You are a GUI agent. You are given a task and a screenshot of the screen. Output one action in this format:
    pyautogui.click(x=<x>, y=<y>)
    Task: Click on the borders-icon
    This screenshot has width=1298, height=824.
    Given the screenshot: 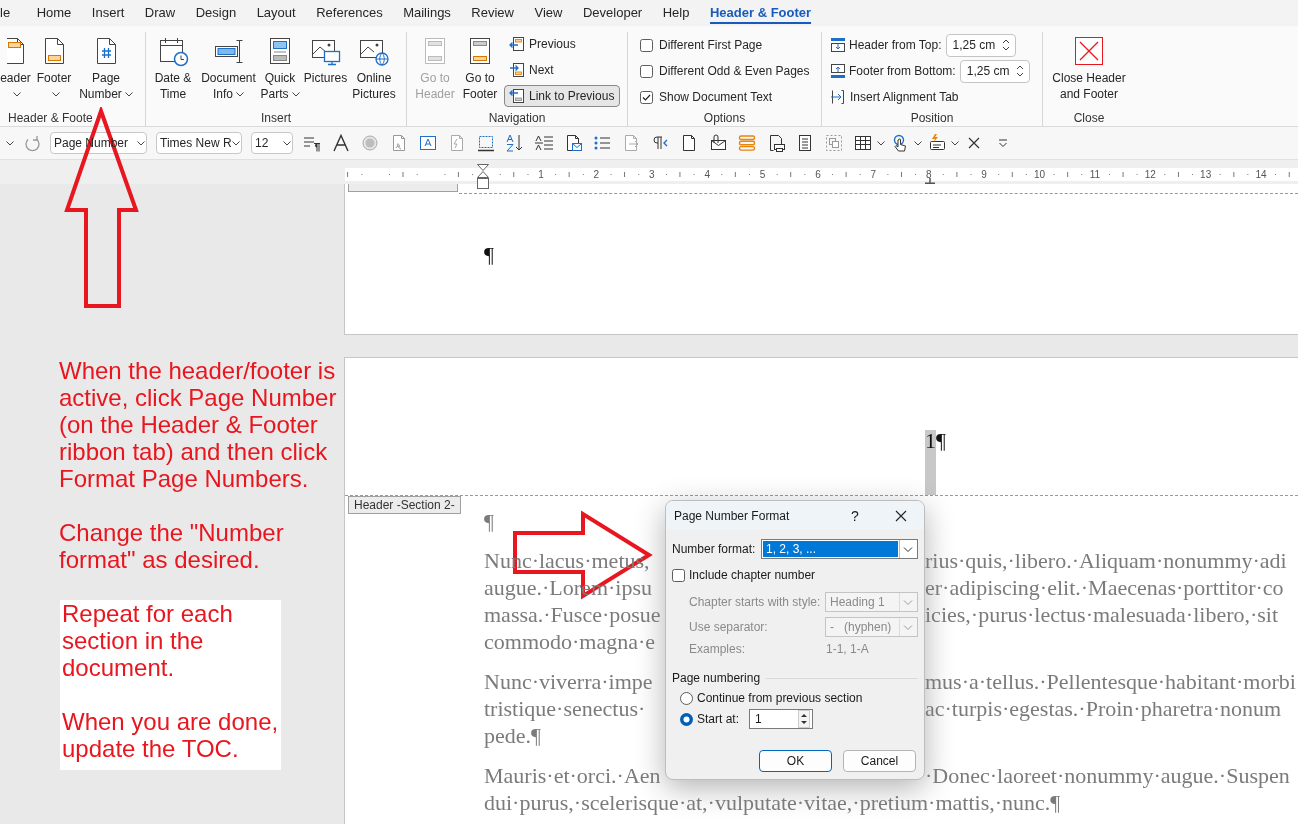 What is the action you would take?
    pyautogui.click(x=486, y=143)
    